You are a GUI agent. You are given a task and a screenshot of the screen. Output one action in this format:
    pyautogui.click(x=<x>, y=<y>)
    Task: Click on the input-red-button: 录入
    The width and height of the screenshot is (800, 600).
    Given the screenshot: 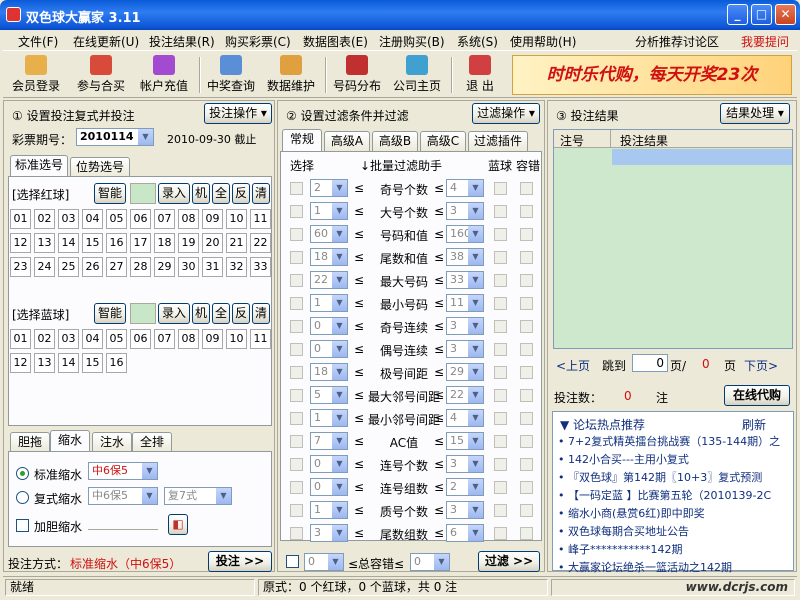 What is the action you would take?
    pyautogui.click(x=174, y=193)
    